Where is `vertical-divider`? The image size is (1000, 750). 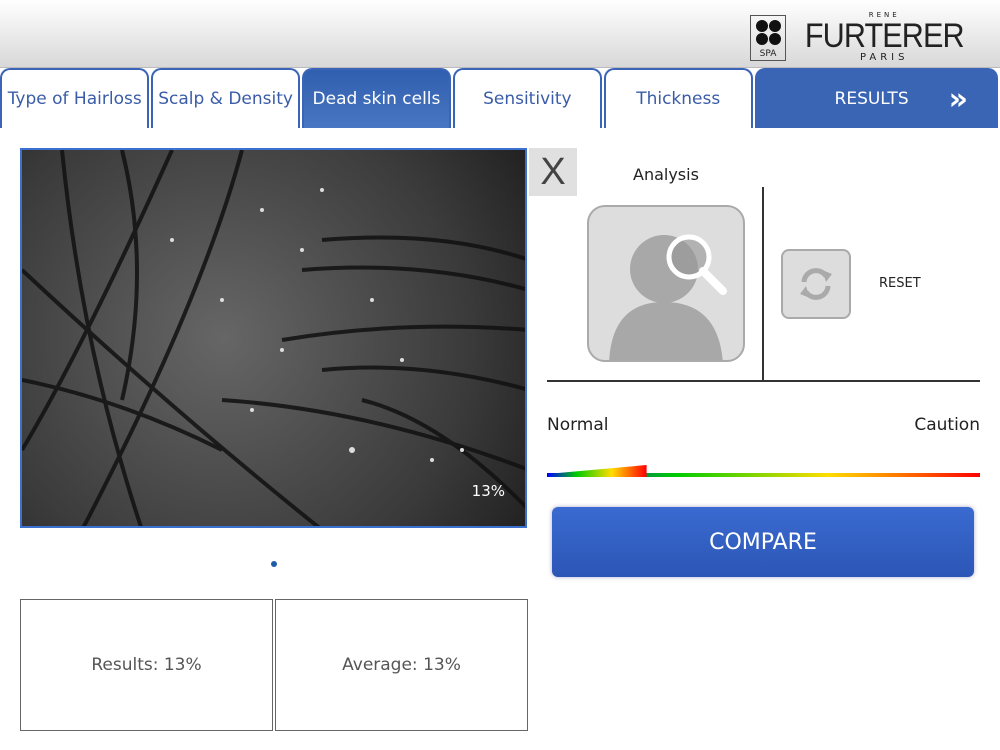 vertical-divider is located at coordinates (763, 284).